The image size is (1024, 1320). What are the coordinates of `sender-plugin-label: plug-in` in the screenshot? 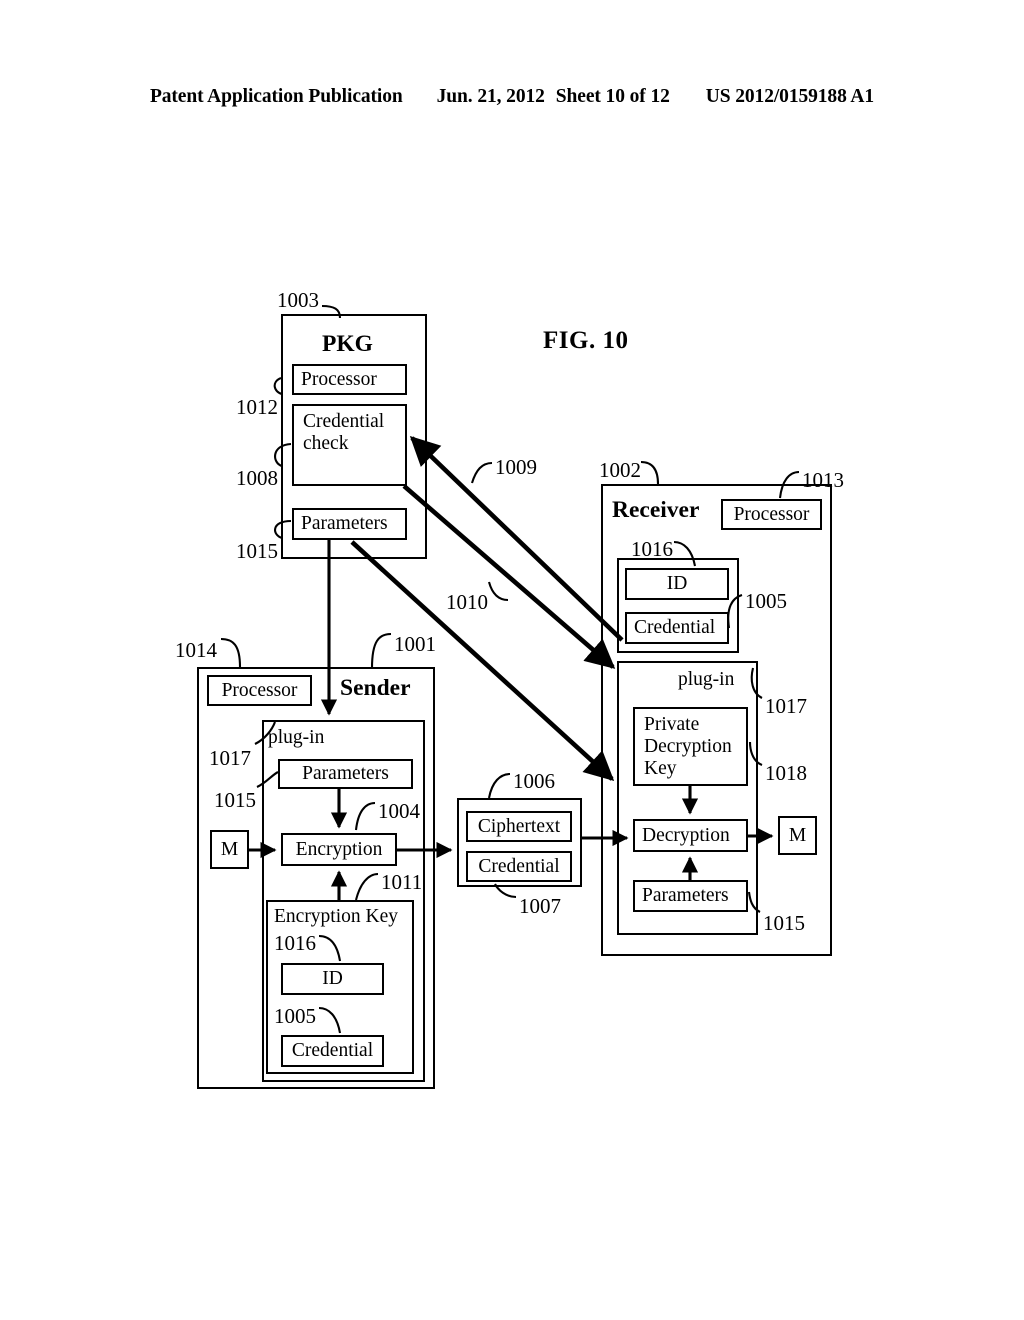 It's located at (296, 737).